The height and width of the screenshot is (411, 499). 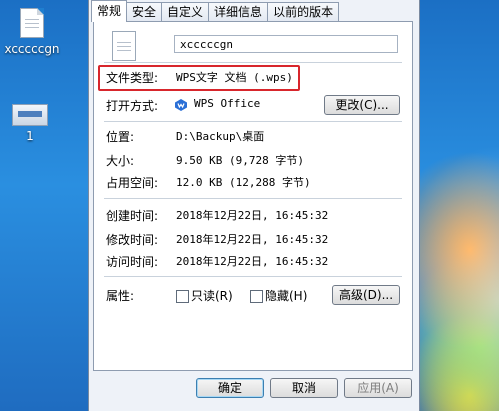 What do you see at coordinates (182, 296) in the screenshot?
I see `readonly-checkbox` at bounding box center [182, 296].